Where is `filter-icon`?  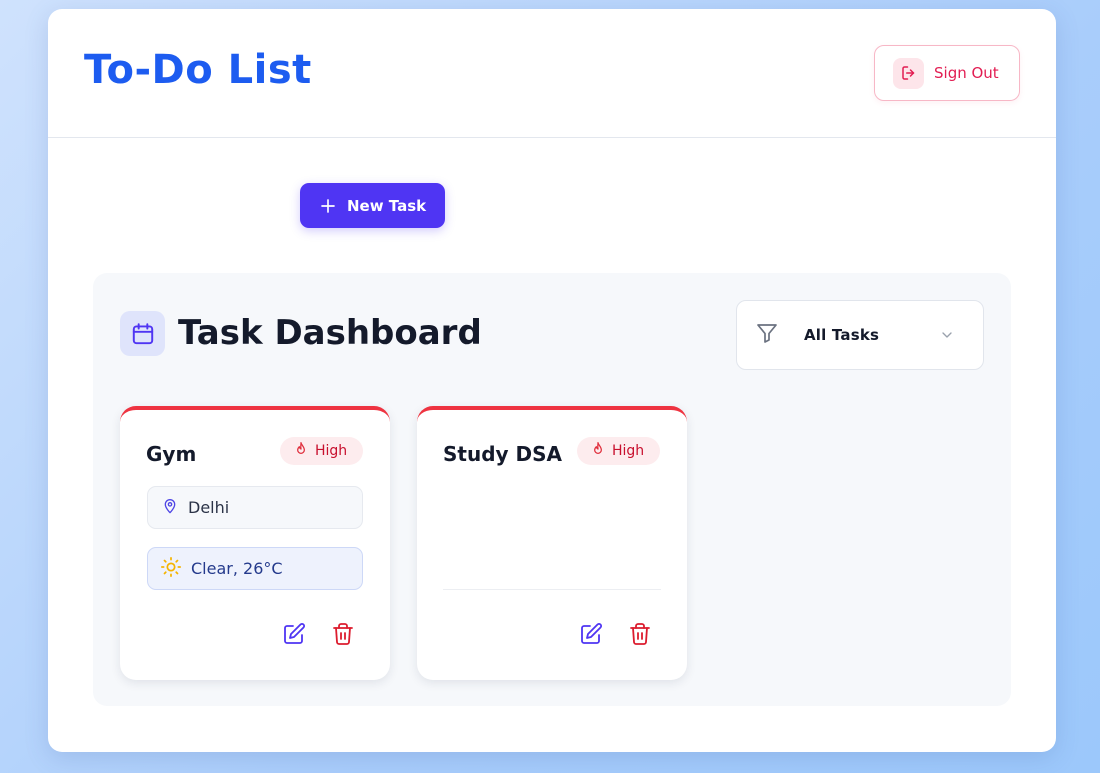 filter-icon is located at coordinates (767, 335).